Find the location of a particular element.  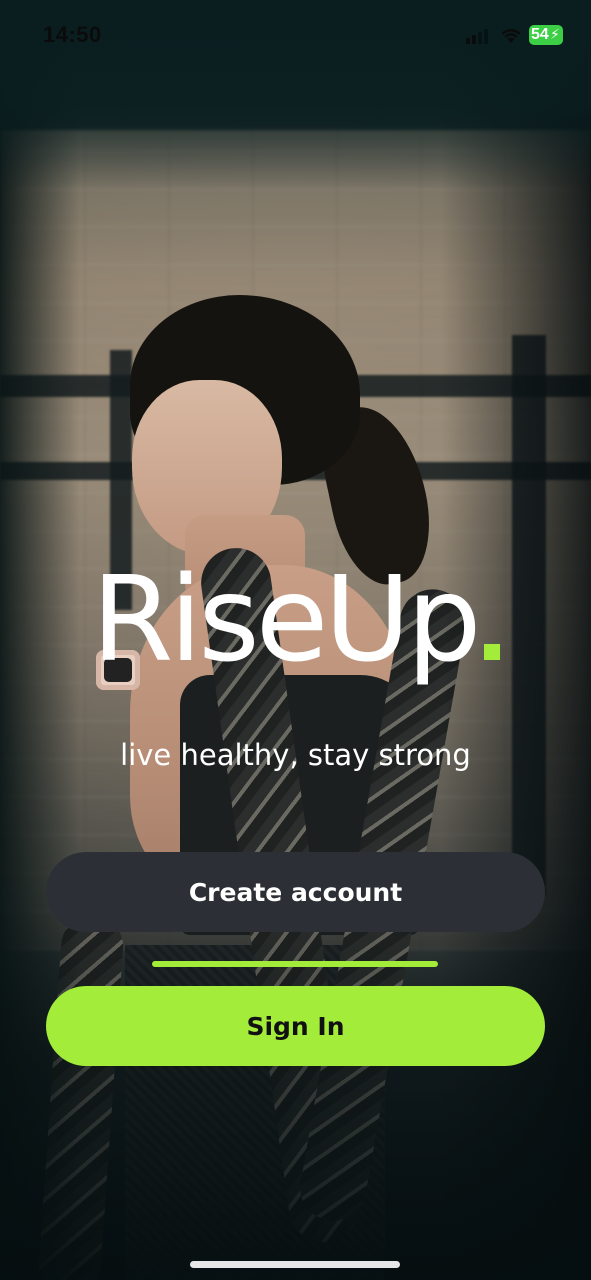

brand-logo: RiseUp is located at coordinates (295, 619).